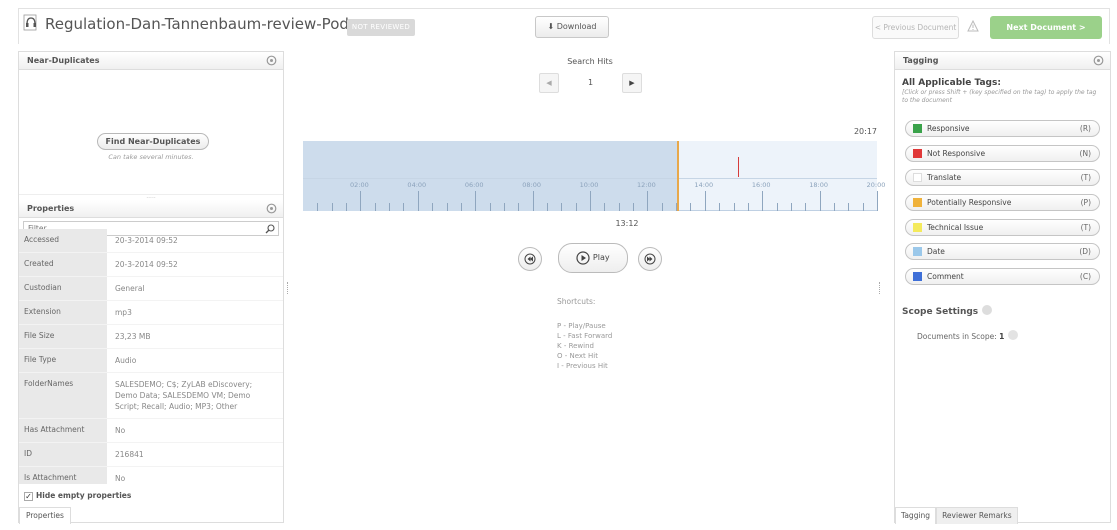  I want to click on play-button: Play, so click(593, 258).